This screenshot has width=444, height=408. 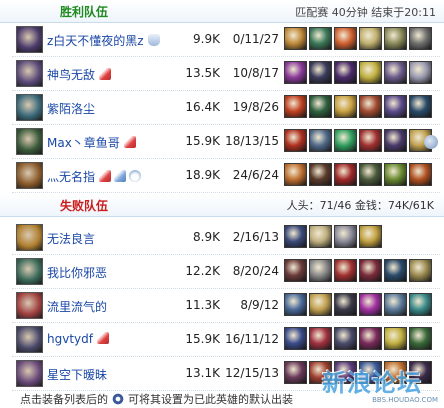 I want to click on player-name: 流里流气的, so click(x=77, y=307).